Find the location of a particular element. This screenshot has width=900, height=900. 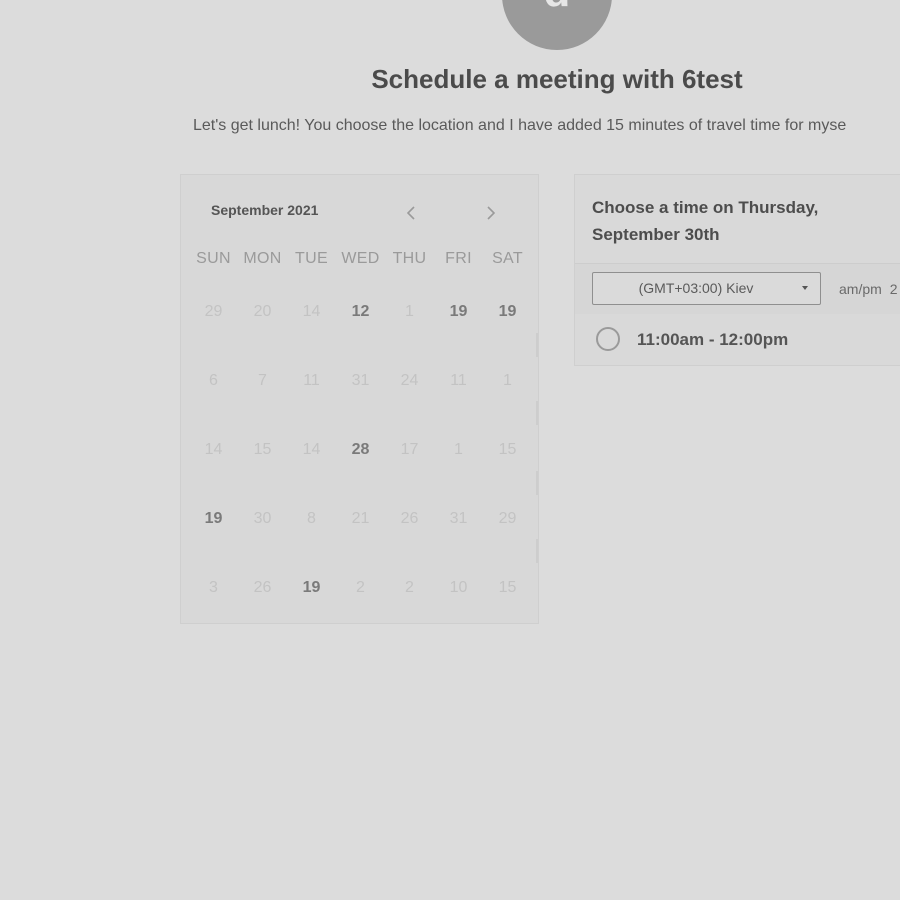

time-slot-label: 11:00am - 12:00pm is located at coordinates (713, 339).